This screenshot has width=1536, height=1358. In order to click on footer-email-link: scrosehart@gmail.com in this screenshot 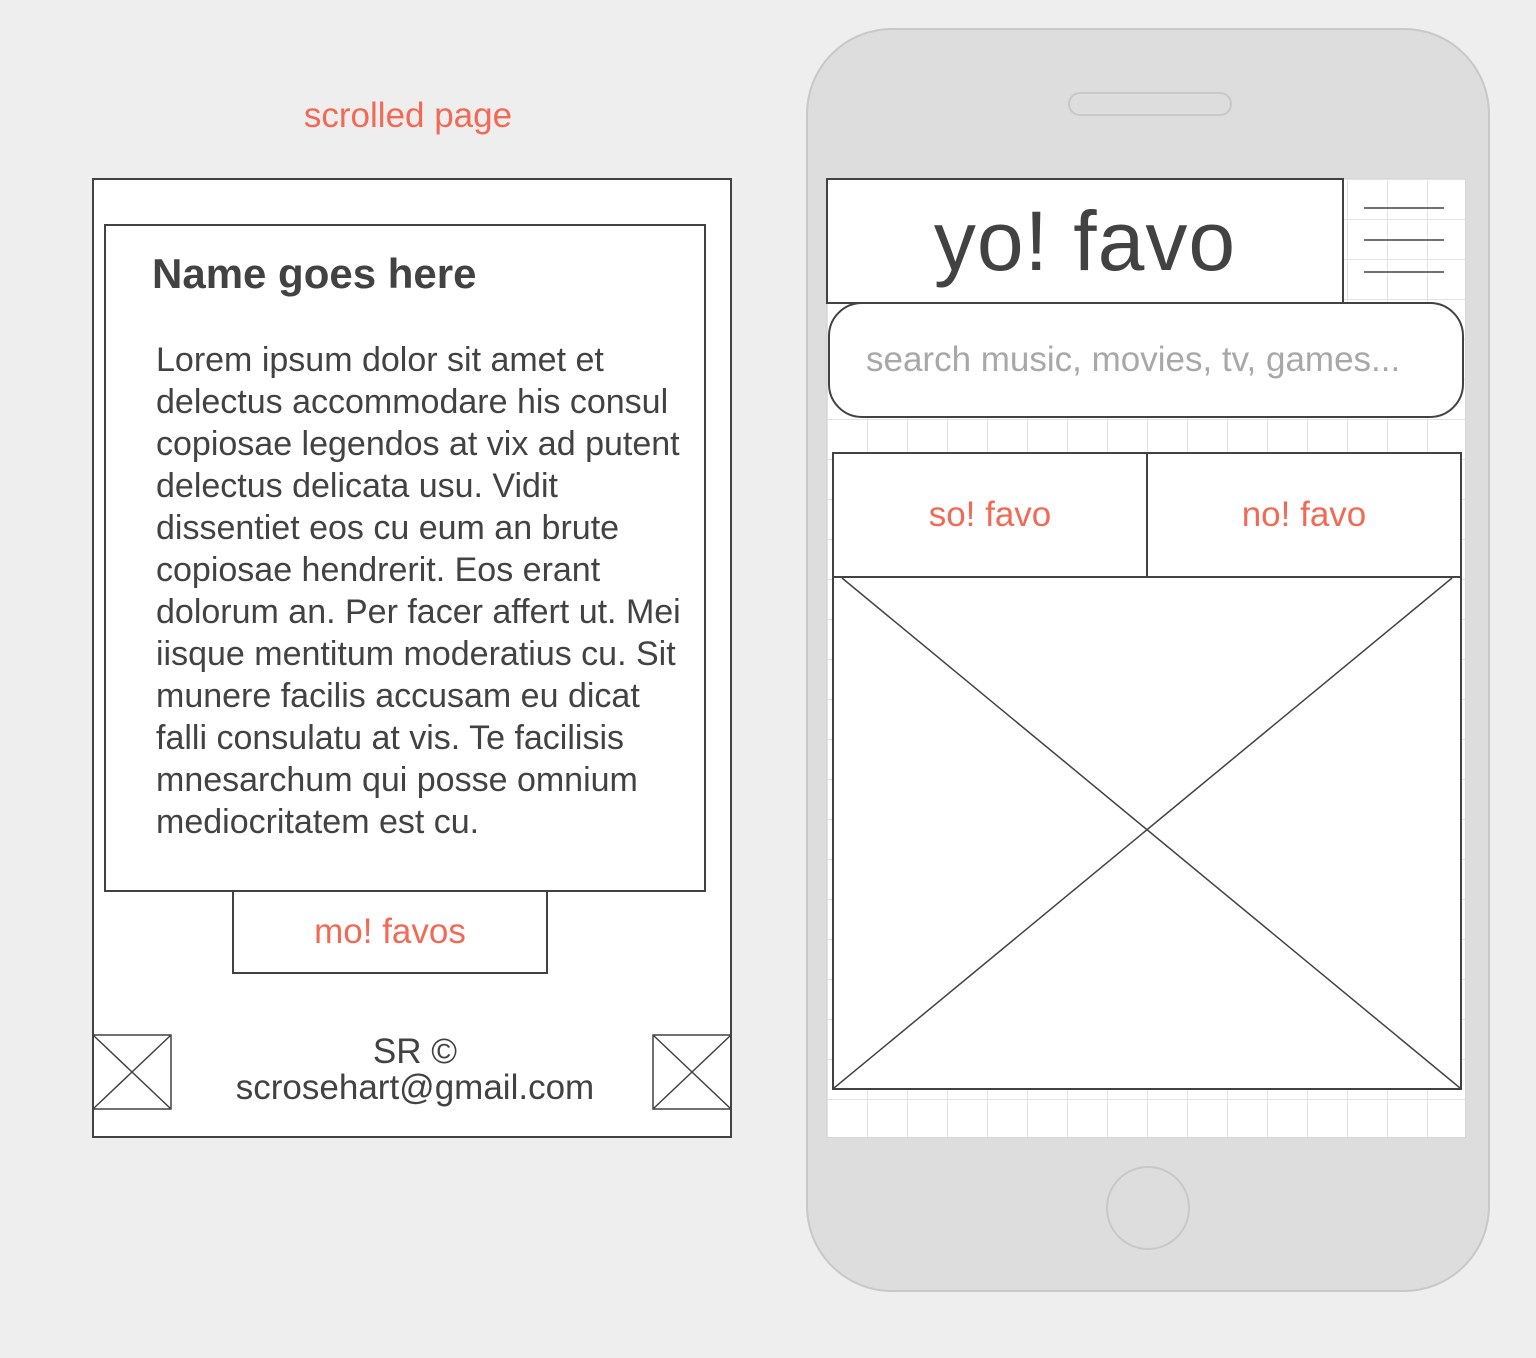, I will do `click(415, 1088)`.